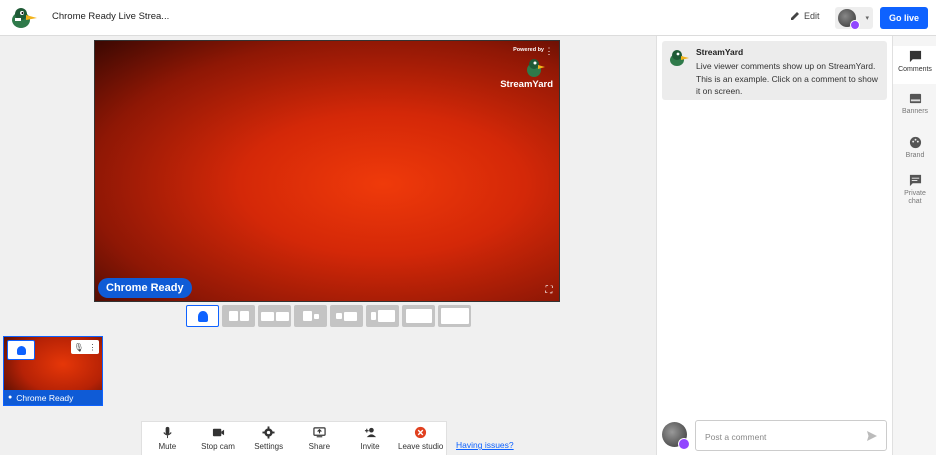 The width and height of the screenshot is (936, 455). What do you see at coordinates (346, 316) in the screenshot?
I see `layout-screen-button` at bounding box center [346, 316].